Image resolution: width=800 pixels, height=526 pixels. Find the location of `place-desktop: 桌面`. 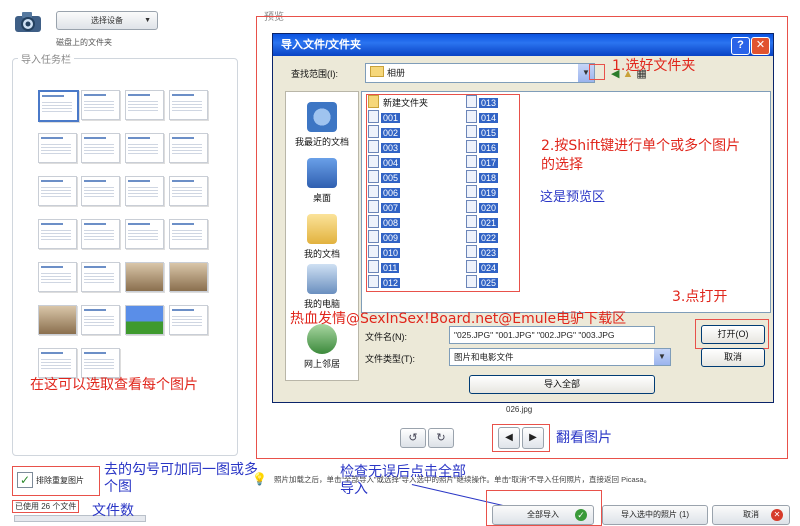

place-desktop: 桌面 is located at coordinates (322, 181).